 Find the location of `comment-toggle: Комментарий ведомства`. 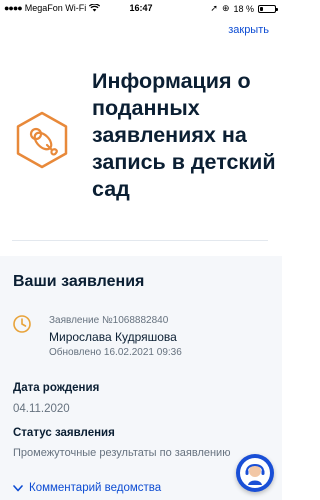

comment-toggle: Комментарий ведомства is located at coordinates (87, 488).